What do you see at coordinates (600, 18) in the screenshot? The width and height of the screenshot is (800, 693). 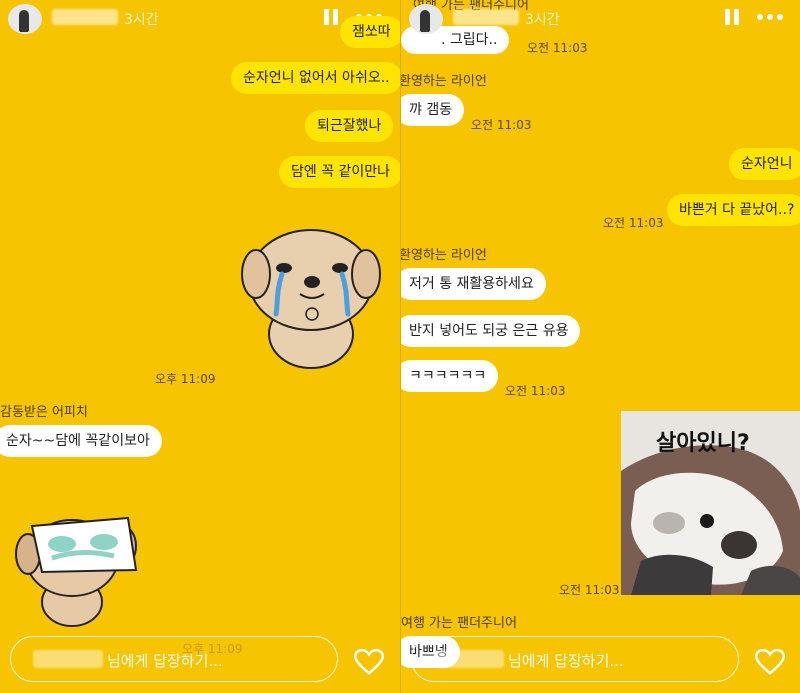 I see `story-header: 3시간` at bounding box center [600, 18].